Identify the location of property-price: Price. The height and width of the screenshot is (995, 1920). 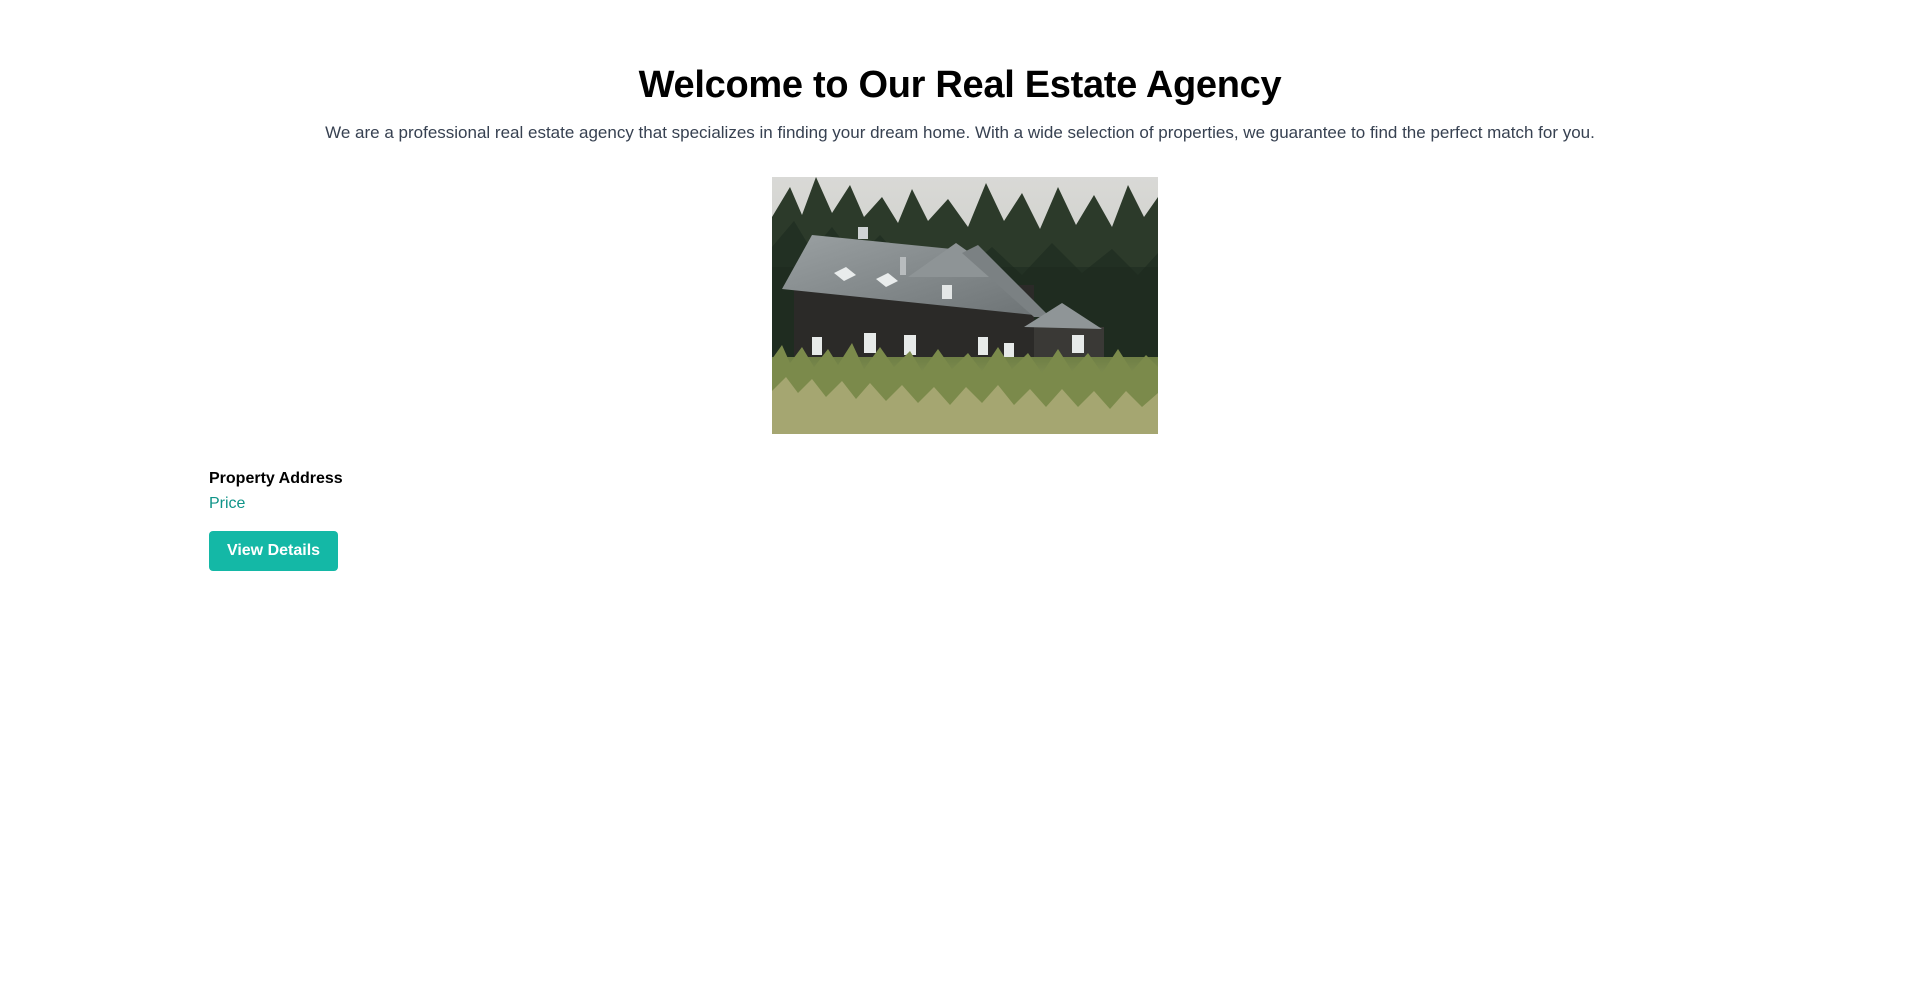
(227, 503).